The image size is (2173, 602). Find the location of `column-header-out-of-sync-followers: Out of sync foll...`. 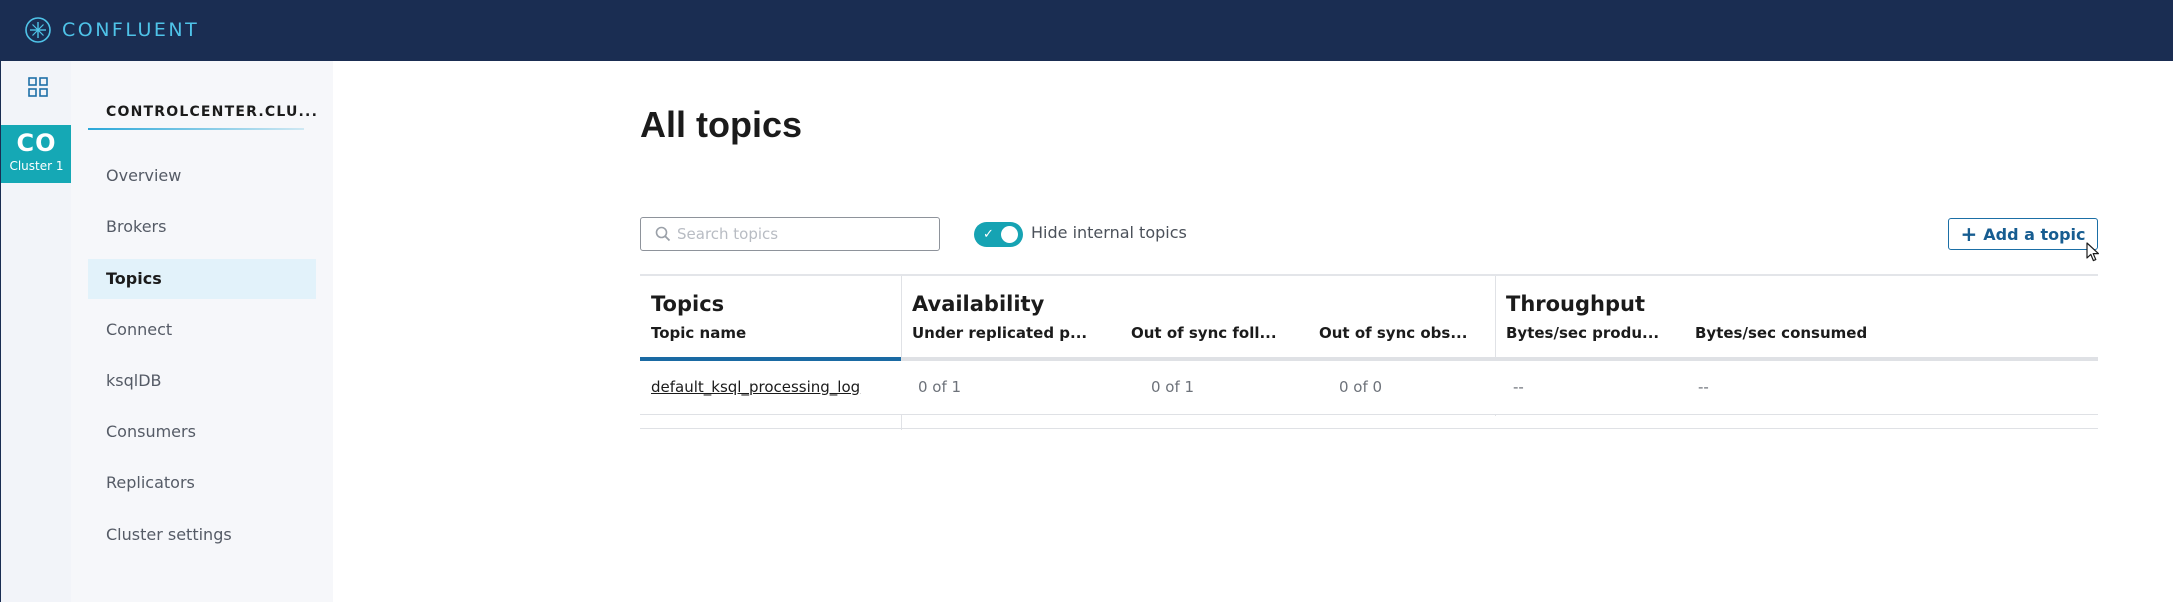

column-header-out-of-sync-followers: Out of sync foll... is located at coordinates (1221, 333).